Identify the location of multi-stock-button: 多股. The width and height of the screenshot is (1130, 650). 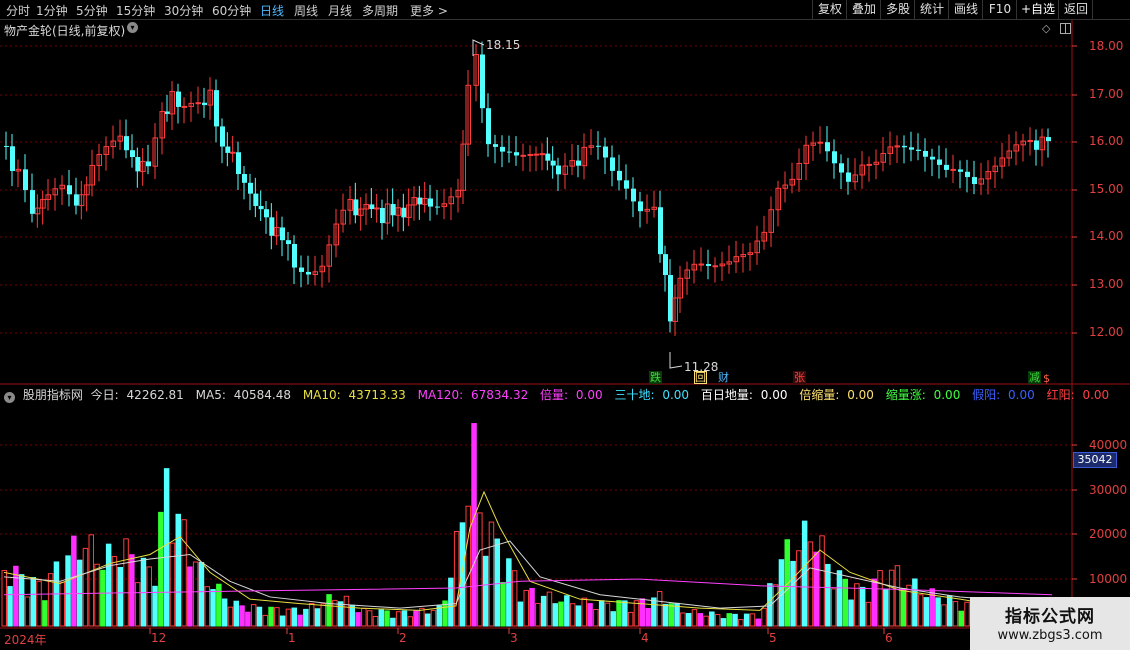
(897, 9).